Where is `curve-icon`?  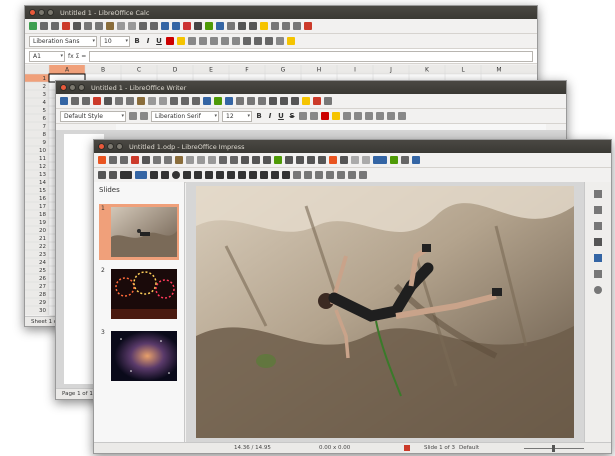 curve-icon is located at coordinates (198, 175).